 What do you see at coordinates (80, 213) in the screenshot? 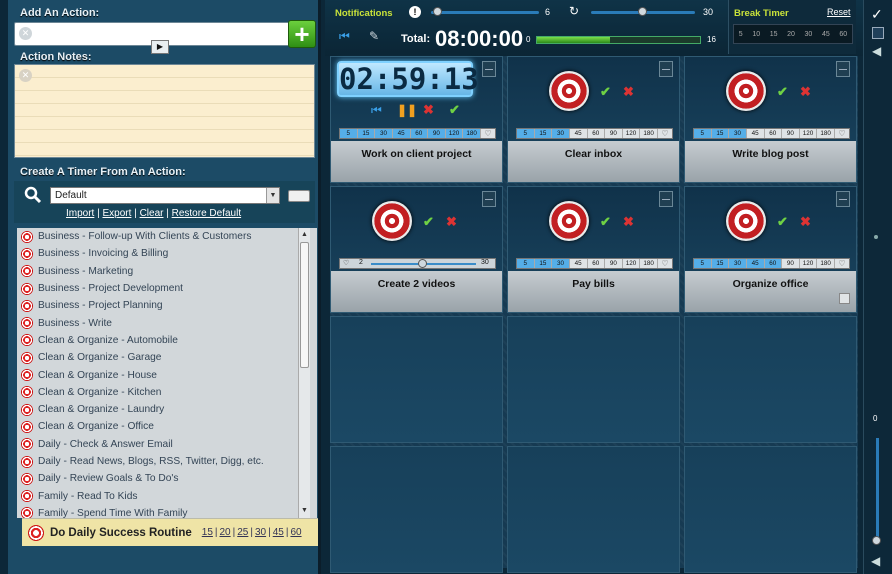
I see `import-link: Import` at bounding box center [80, 213].